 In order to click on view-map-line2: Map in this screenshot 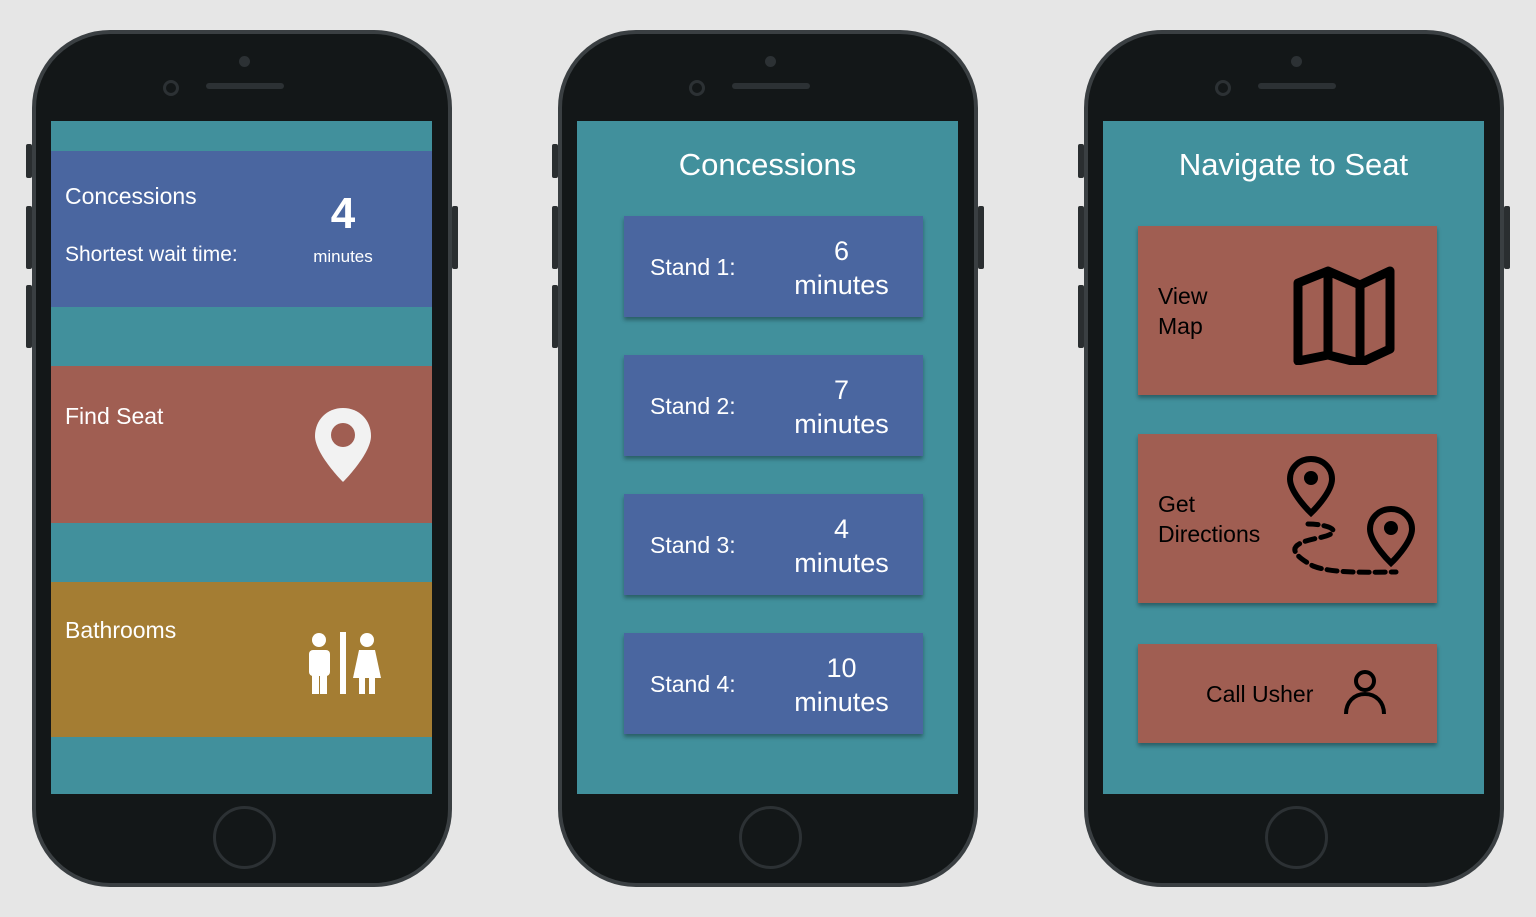, I will do `click(1180, 326)`.